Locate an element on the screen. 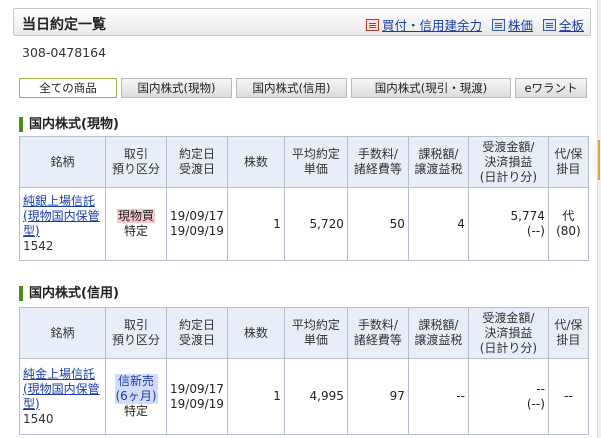  tab-domestic-margin: 国内株式(信用) is located at coordinates (291, 88).